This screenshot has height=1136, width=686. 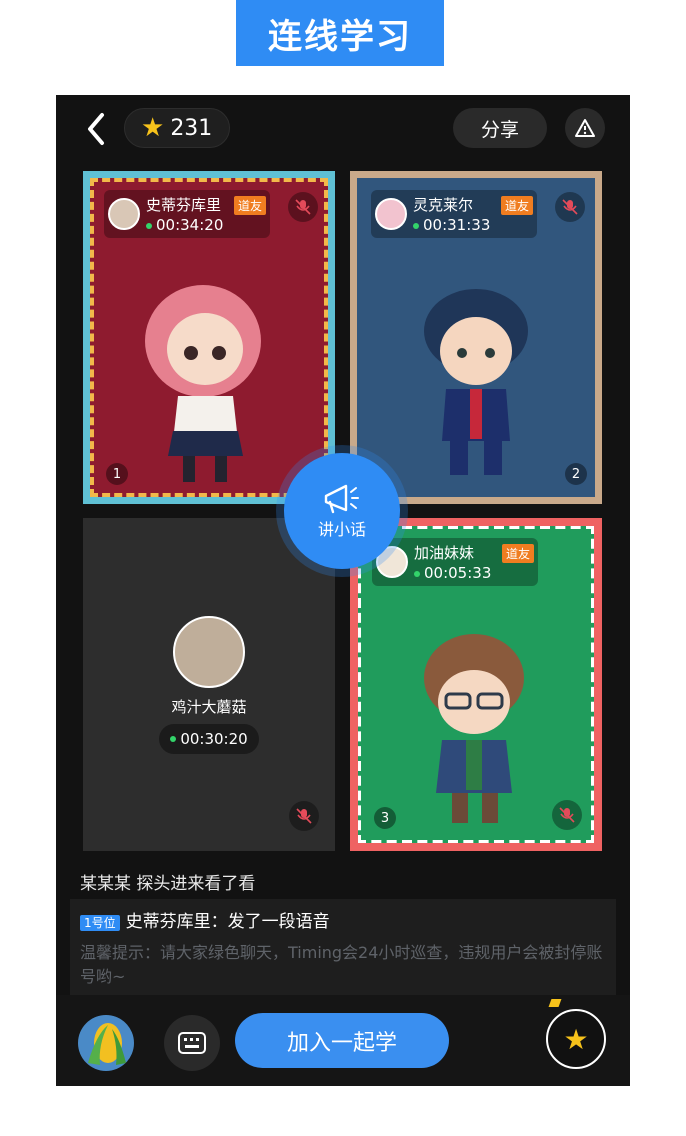 I want to click on keyboard-button, so click(x=192, y=1043).